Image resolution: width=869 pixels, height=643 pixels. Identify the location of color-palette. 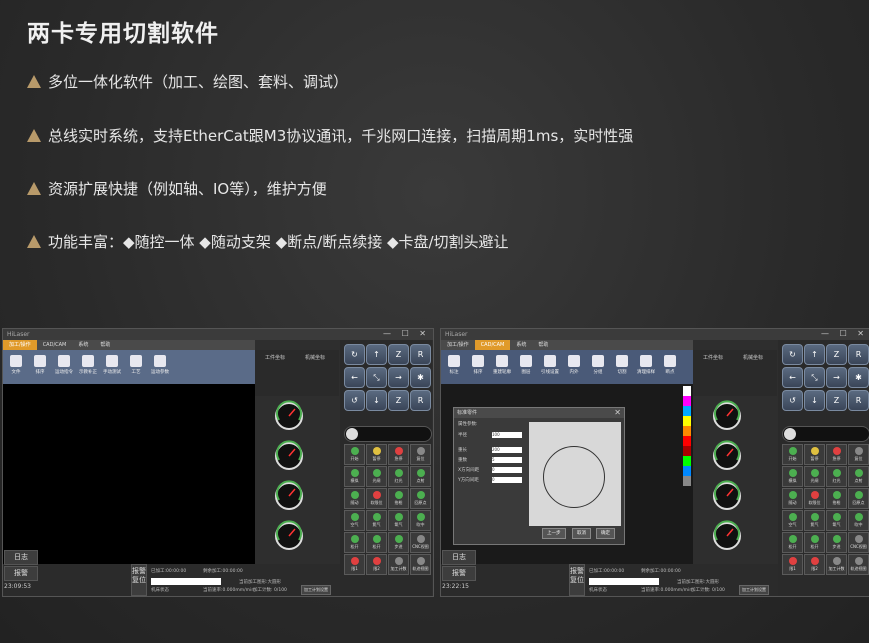
(687, 446).